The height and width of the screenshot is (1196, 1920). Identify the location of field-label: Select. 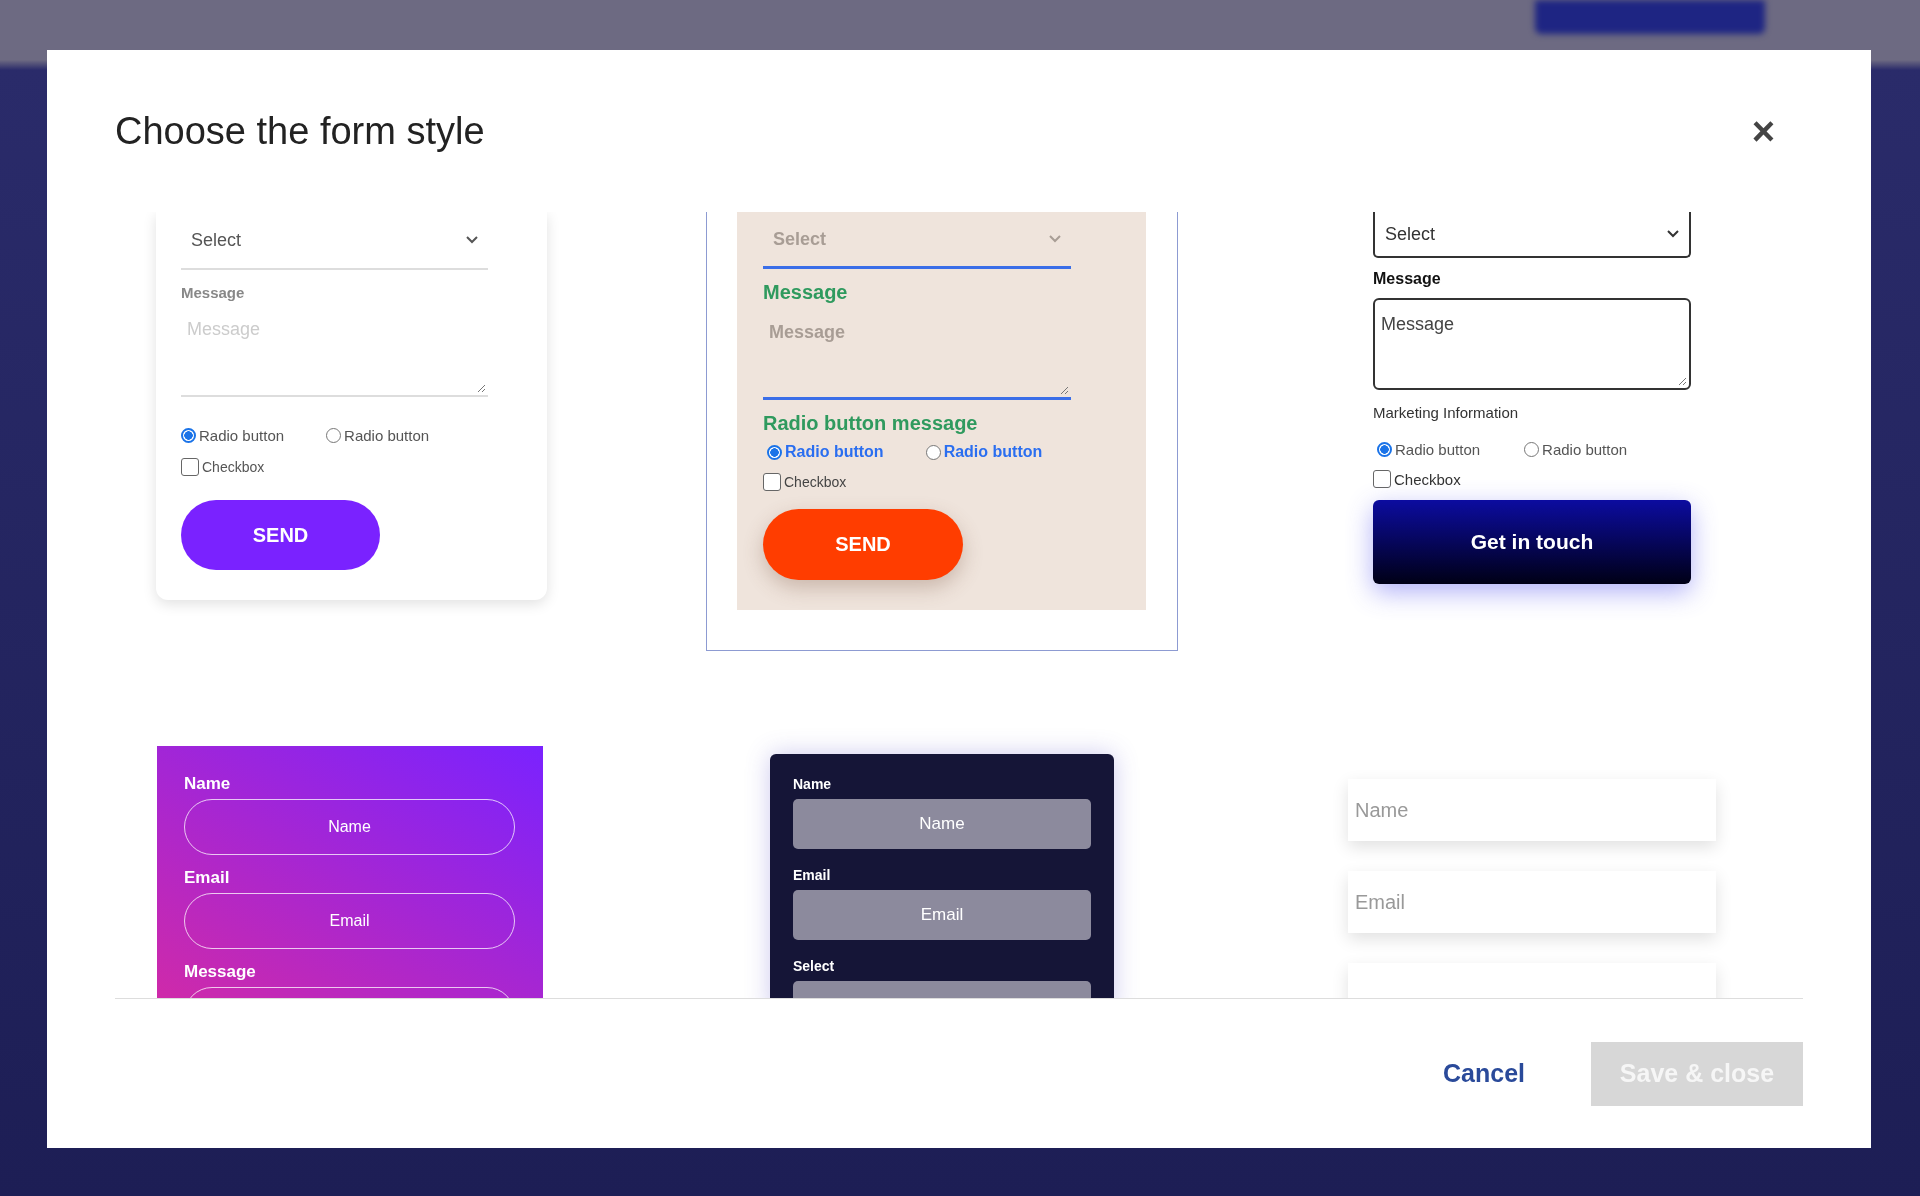
(814, 966).